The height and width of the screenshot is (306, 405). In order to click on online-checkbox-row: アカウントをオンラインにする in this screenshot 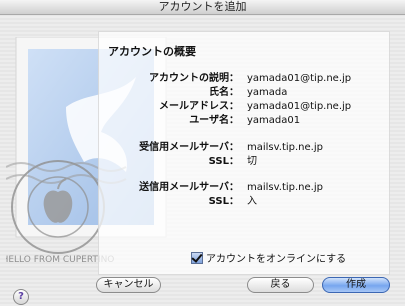, I will do `click(268, 259)`.